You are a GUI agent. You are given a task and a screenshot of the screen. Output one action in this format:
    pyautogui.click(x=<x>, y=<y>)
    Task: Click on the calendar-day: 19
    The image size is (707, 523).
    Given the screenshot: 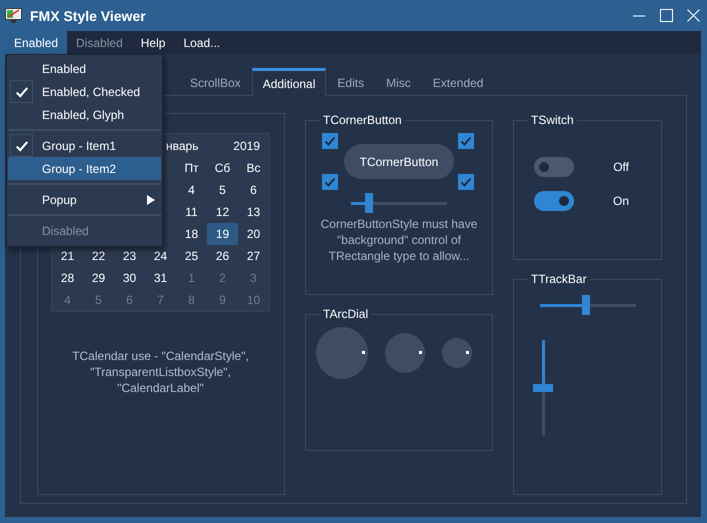 What is the action you would take?
    pyautogui.click(x=222, y=234)
    